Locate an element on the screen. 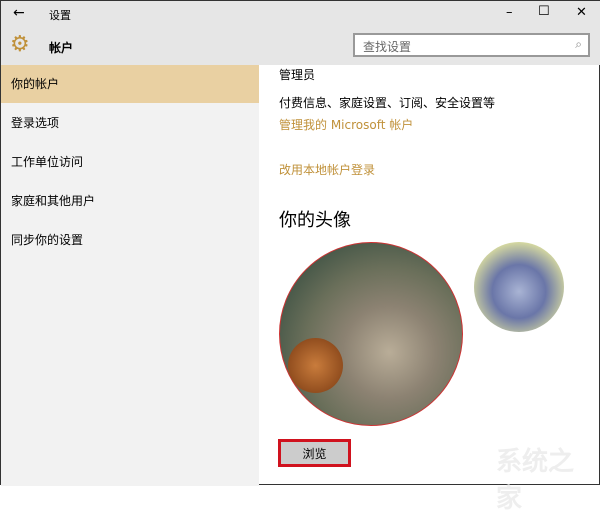  watermark: 系统之家 is located at coordinates (535, 480).